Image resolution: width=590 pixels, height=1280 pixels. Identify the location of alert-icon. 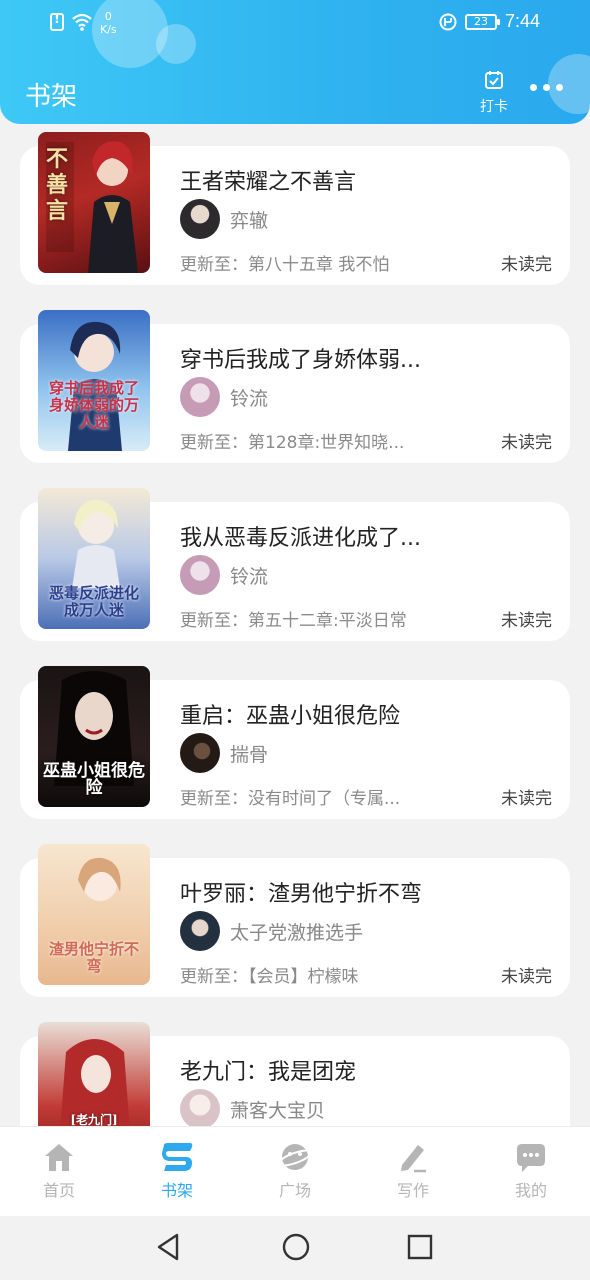
(57, 21).